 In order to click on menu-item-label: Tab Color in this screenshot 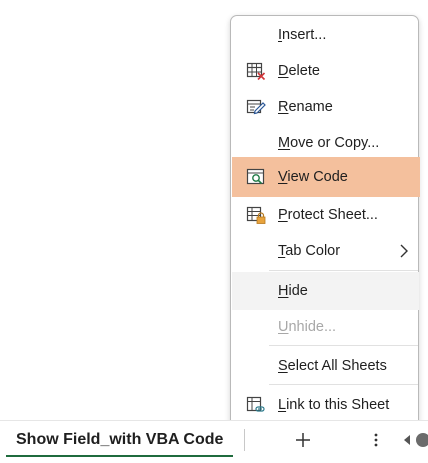, I will do `click(309, 251)`.